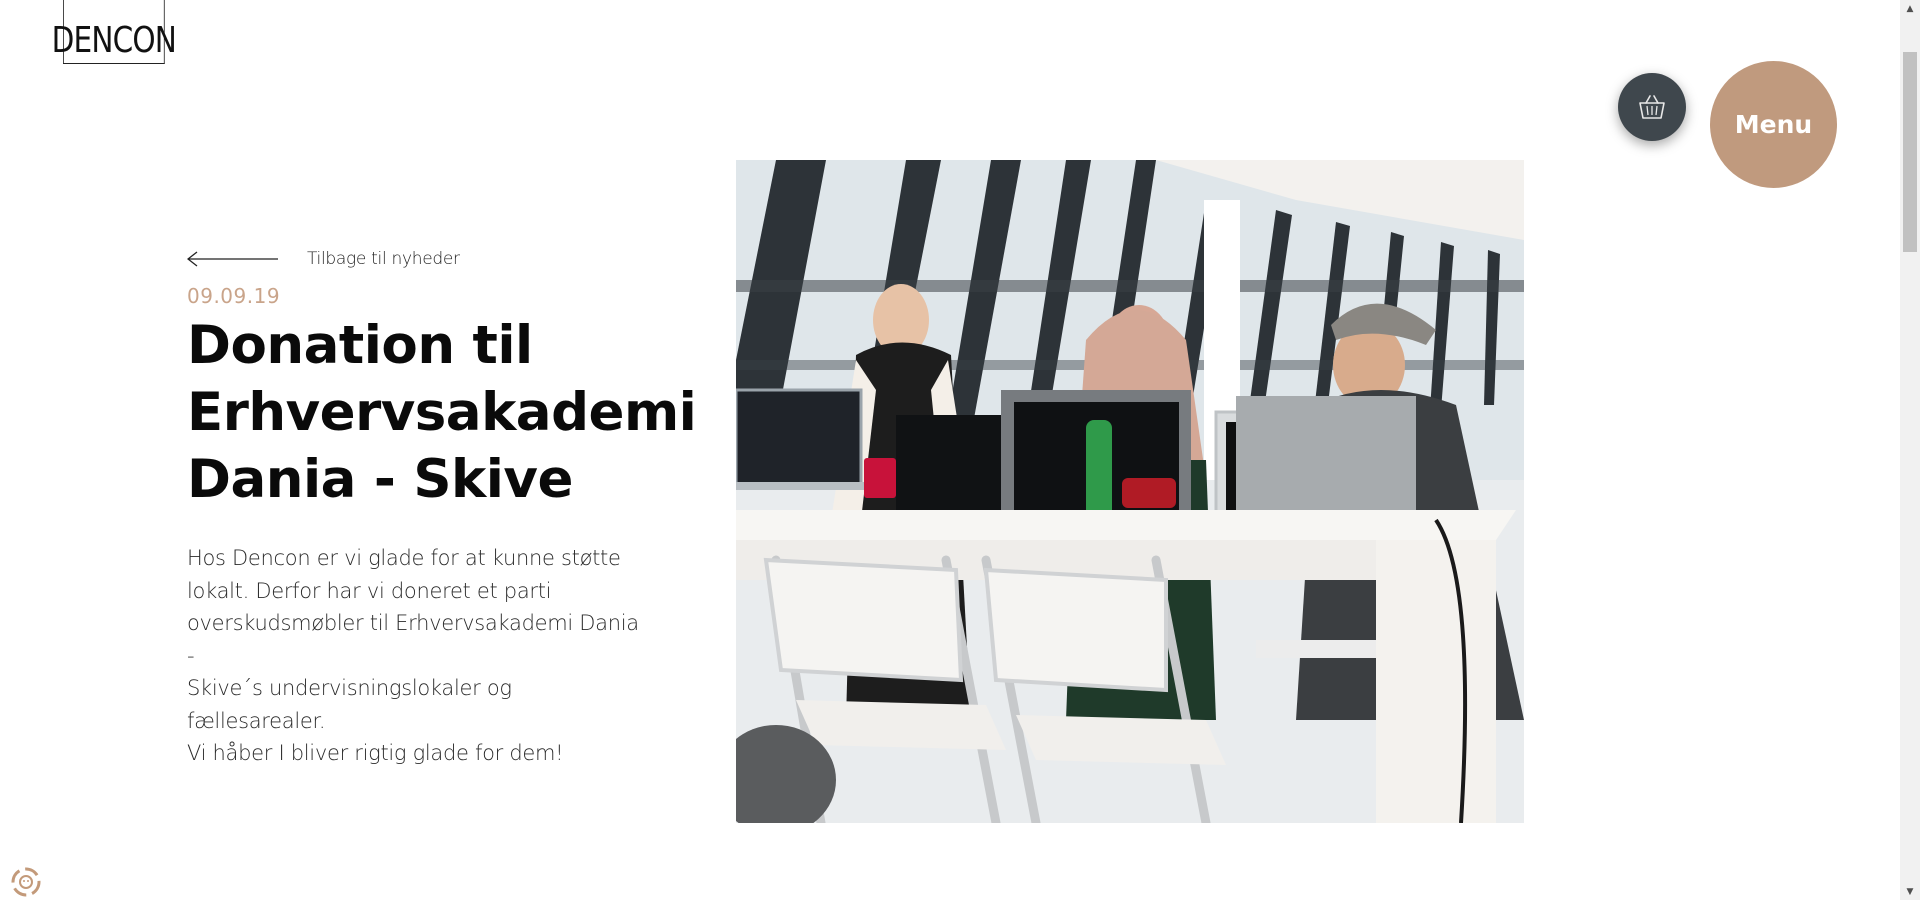 The width and height of the screenshot is (1920, 904). I want to click on scrollbar-thumb, so click(1910, 152).